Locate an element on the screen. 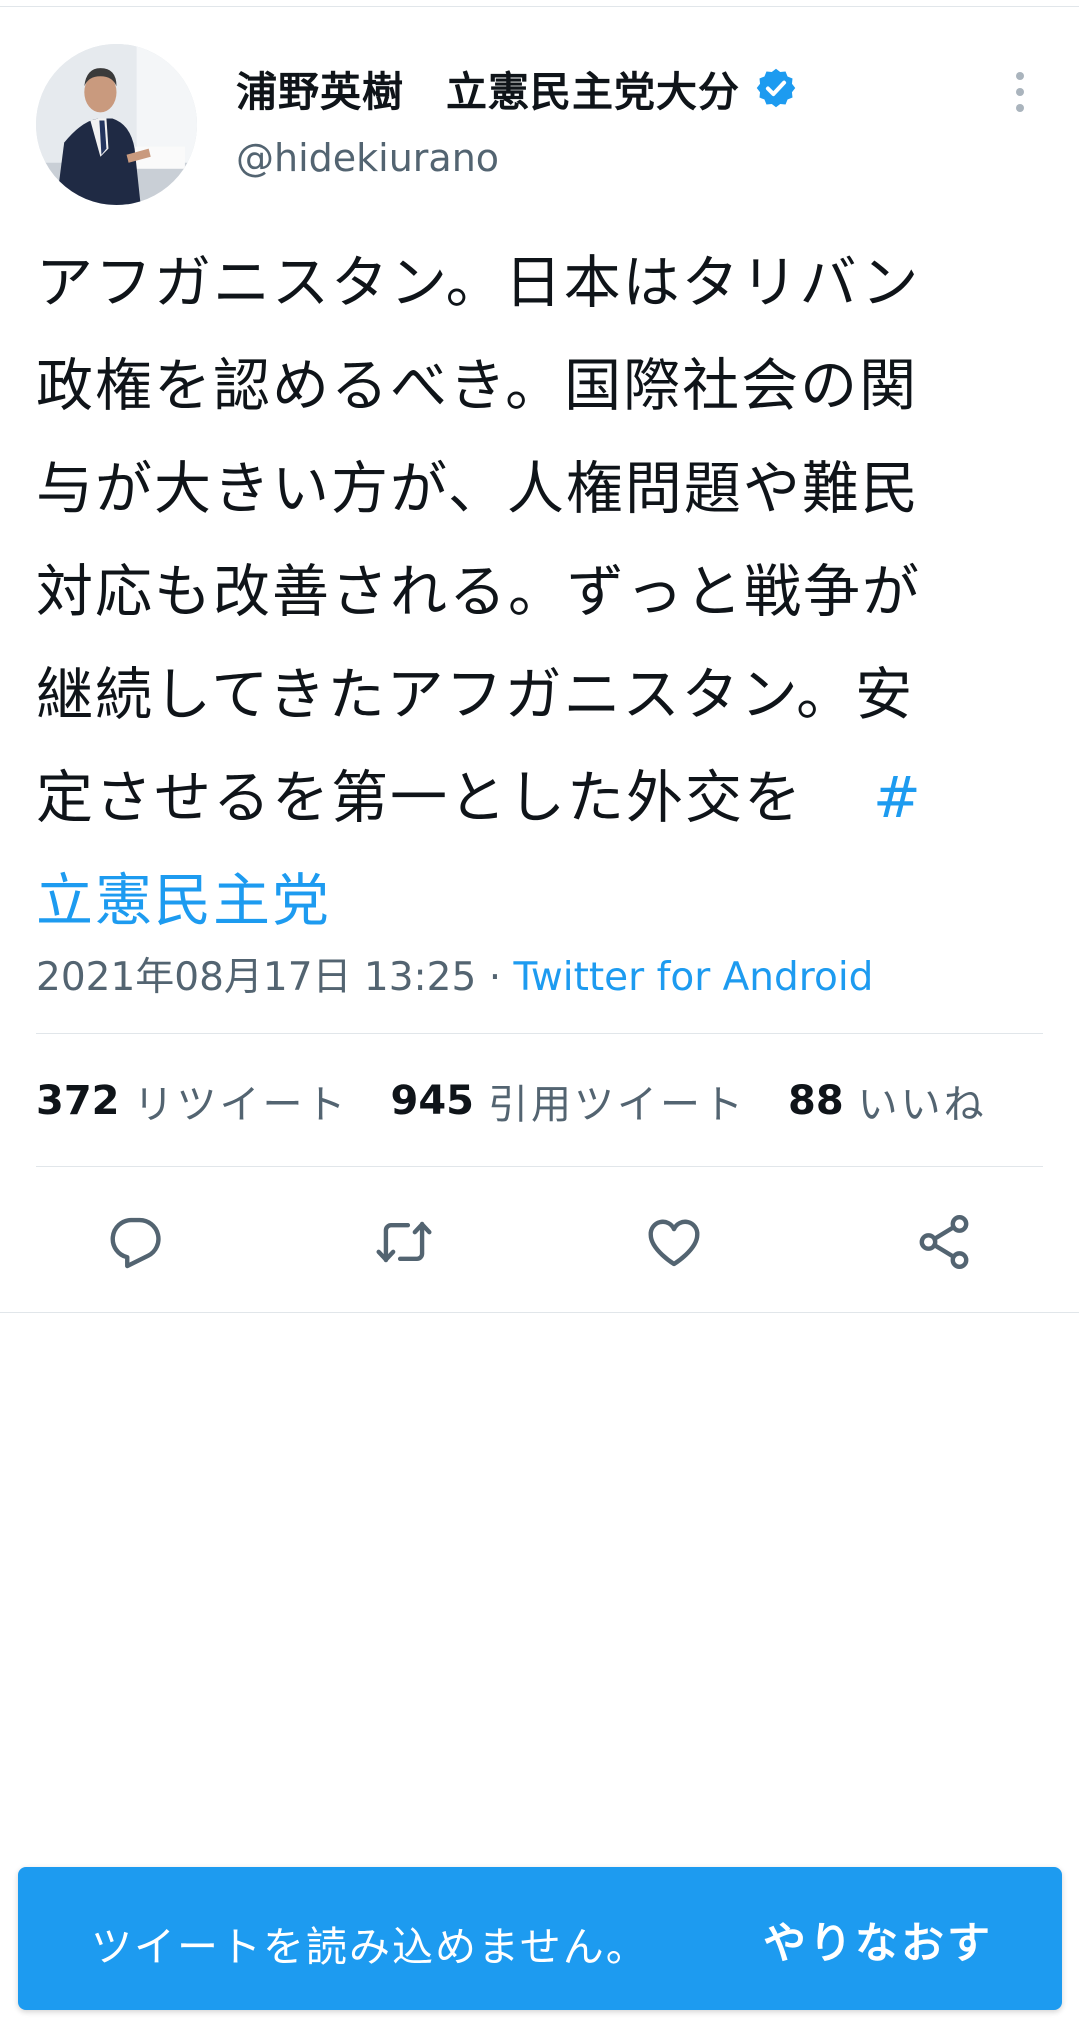 The height and width of the screenshot is (2037, 1079). reply-icon is located at coordinates (135, 1243).